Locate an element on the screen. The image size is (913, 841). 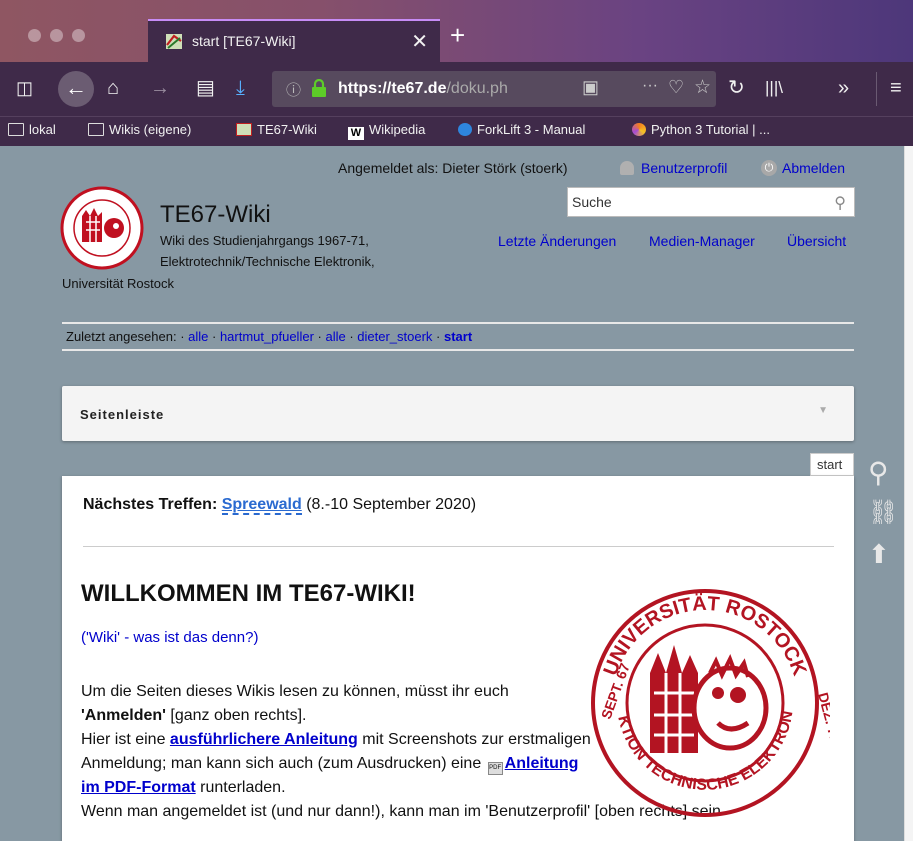
recent-changes-link: Letzte Änderungen is located at coordinates (557, 241).